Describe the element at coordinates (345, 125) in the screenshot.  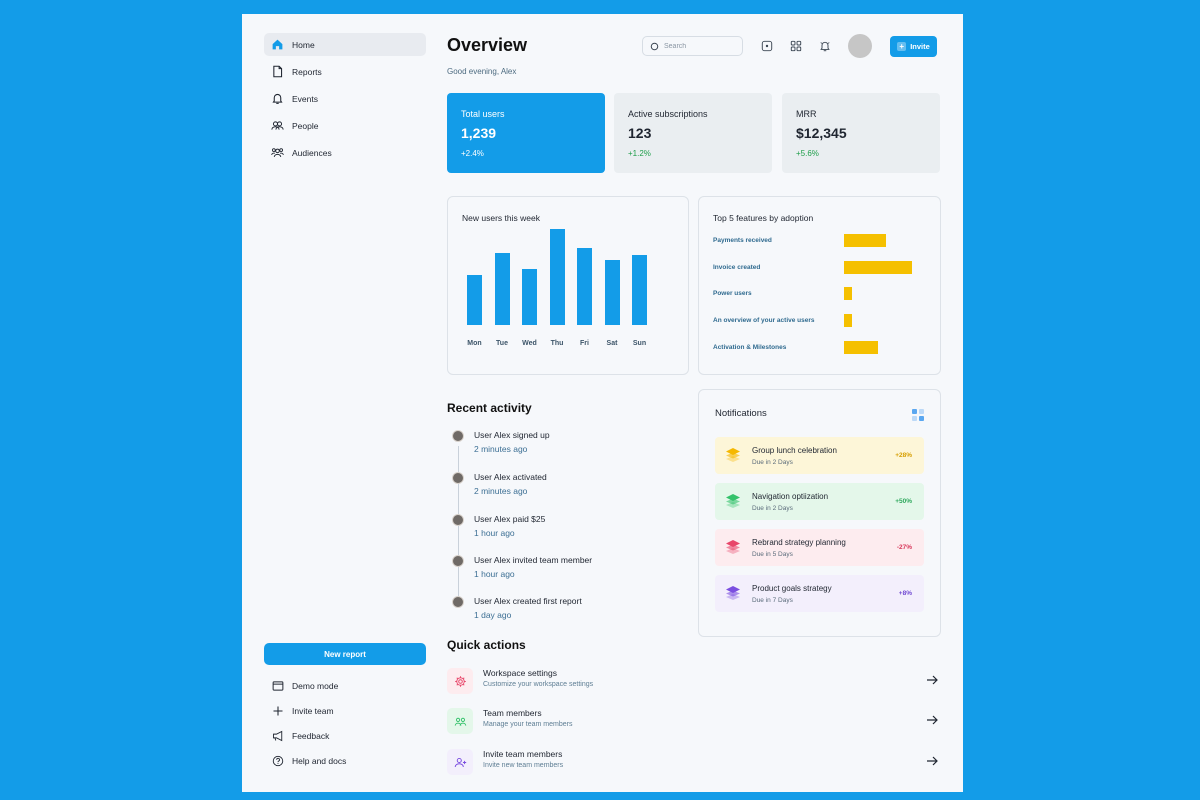
I see `sidebar-item-people: People` at that location.